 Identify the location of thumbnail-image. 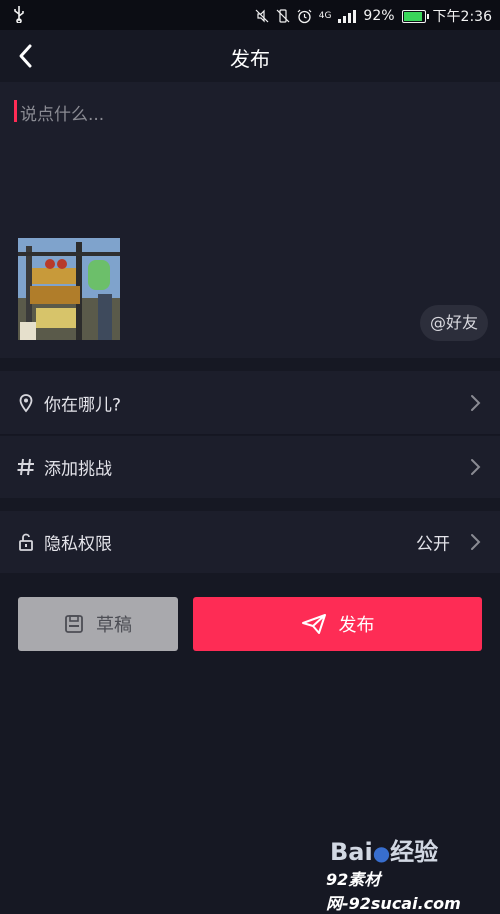
(69, 289).